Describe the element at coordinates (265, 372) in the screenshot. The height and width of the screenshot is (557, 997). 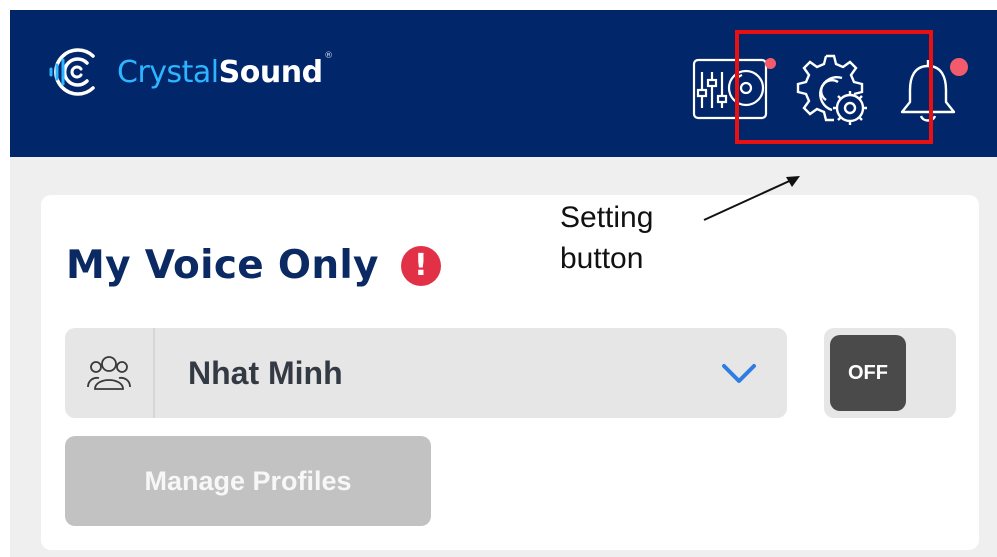
I see `selected-profile-name: Nhat Minh` at that location.